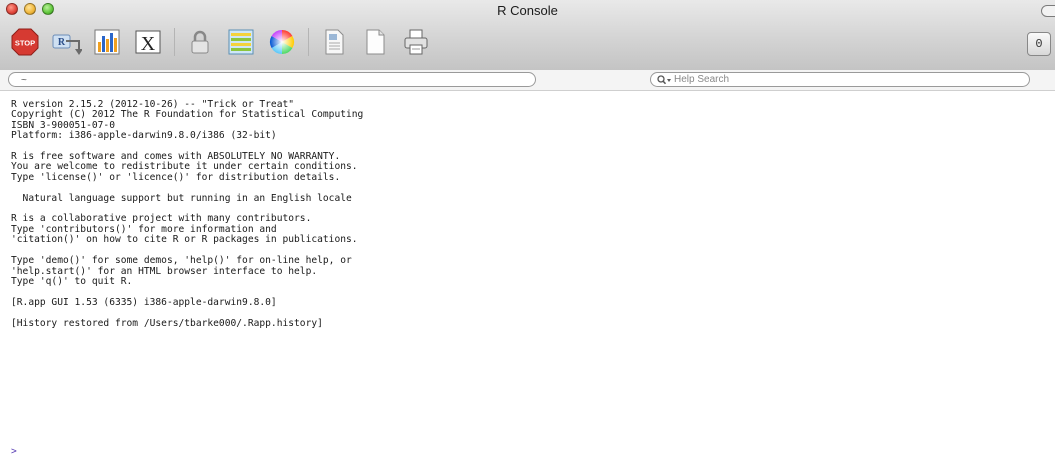  I want to click on open-document-icon, so click(334, 42).